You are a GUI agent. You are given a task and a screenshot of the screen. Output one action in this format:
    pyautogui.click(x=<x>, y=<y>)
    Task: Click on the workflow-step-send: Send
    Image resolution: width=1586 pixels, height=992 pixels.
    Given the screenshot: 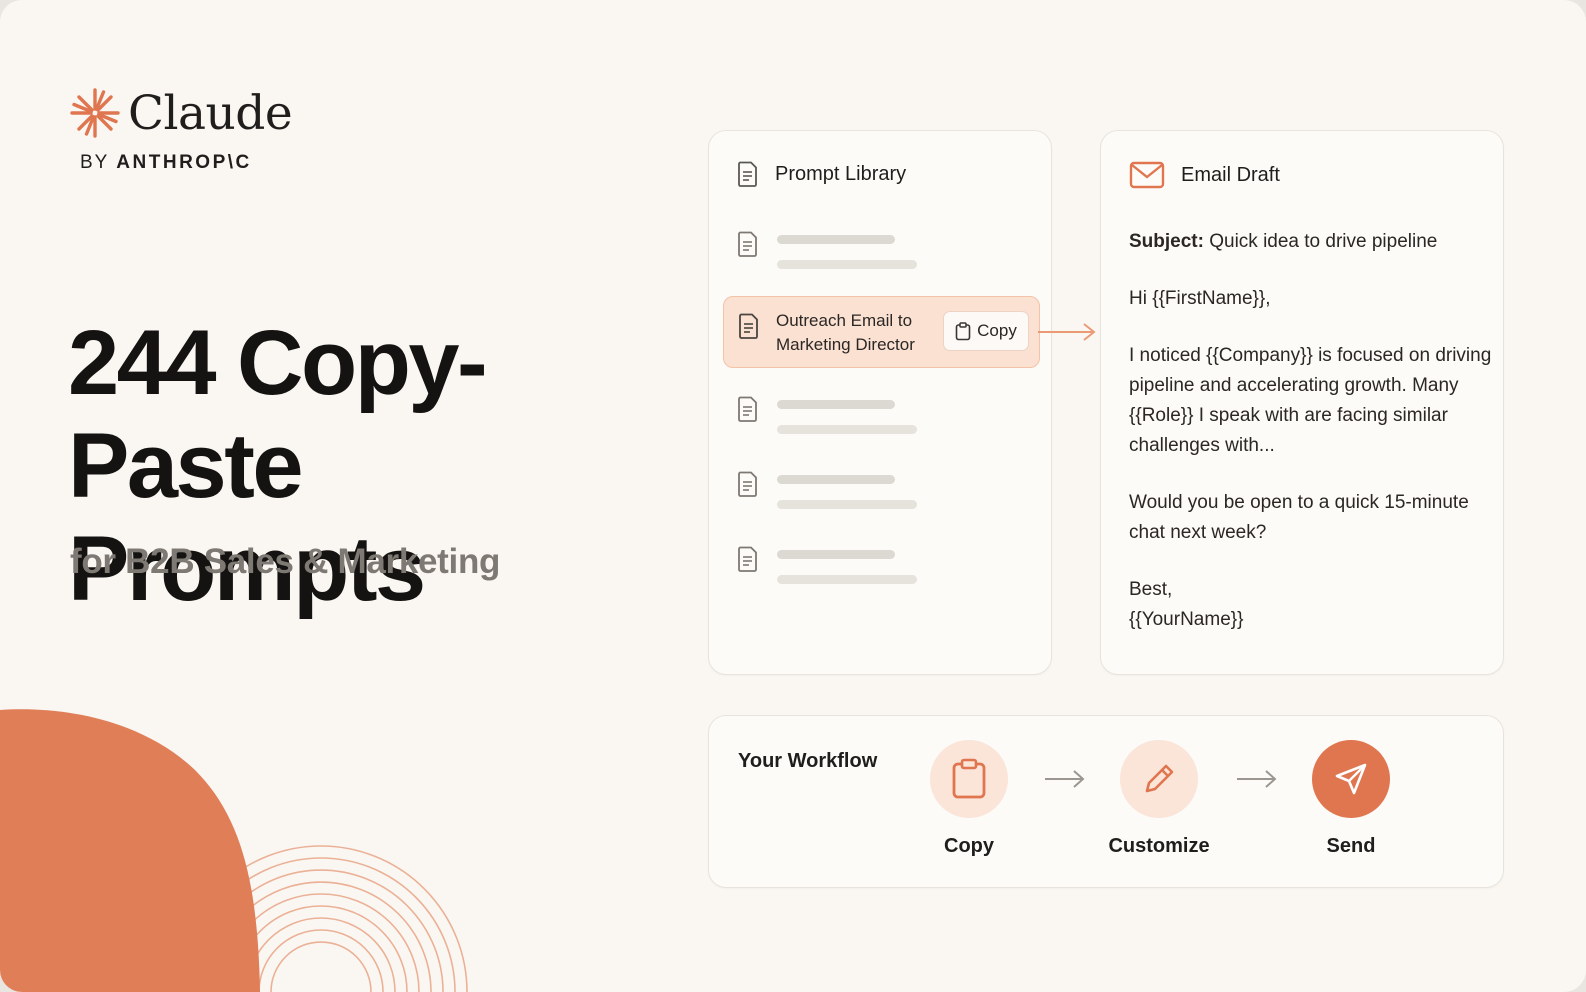 What is the action you would take?
    pyautogui.click(x=1351, y=799)
    